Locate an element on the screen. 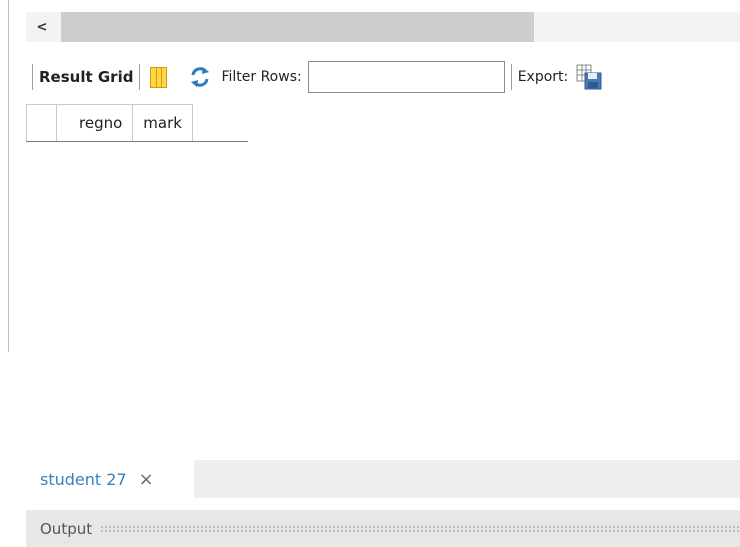 Image resolution: width=740 pixels, height=547 pixels. result-grid-button: Result Grid is located at coordinates (86, 77).